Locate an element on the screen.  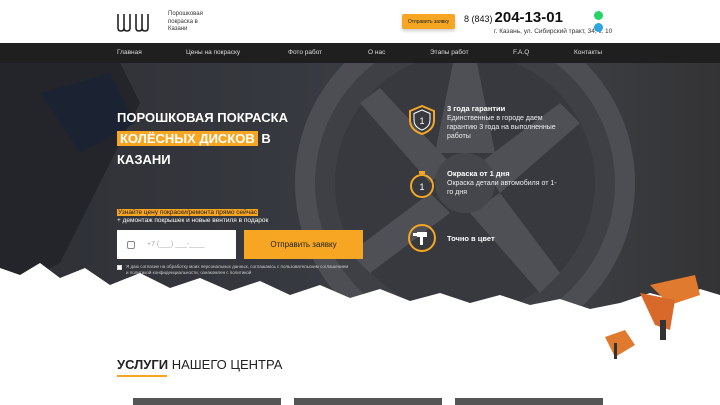
phone-number: 8 (843) 204-13-01 is located at coordinates (513, 17).